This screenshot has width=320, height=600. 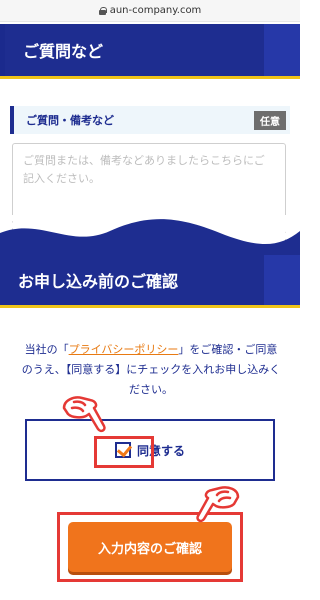 I want to click on url-text: aun-company.com, so click(x=155, y=10).